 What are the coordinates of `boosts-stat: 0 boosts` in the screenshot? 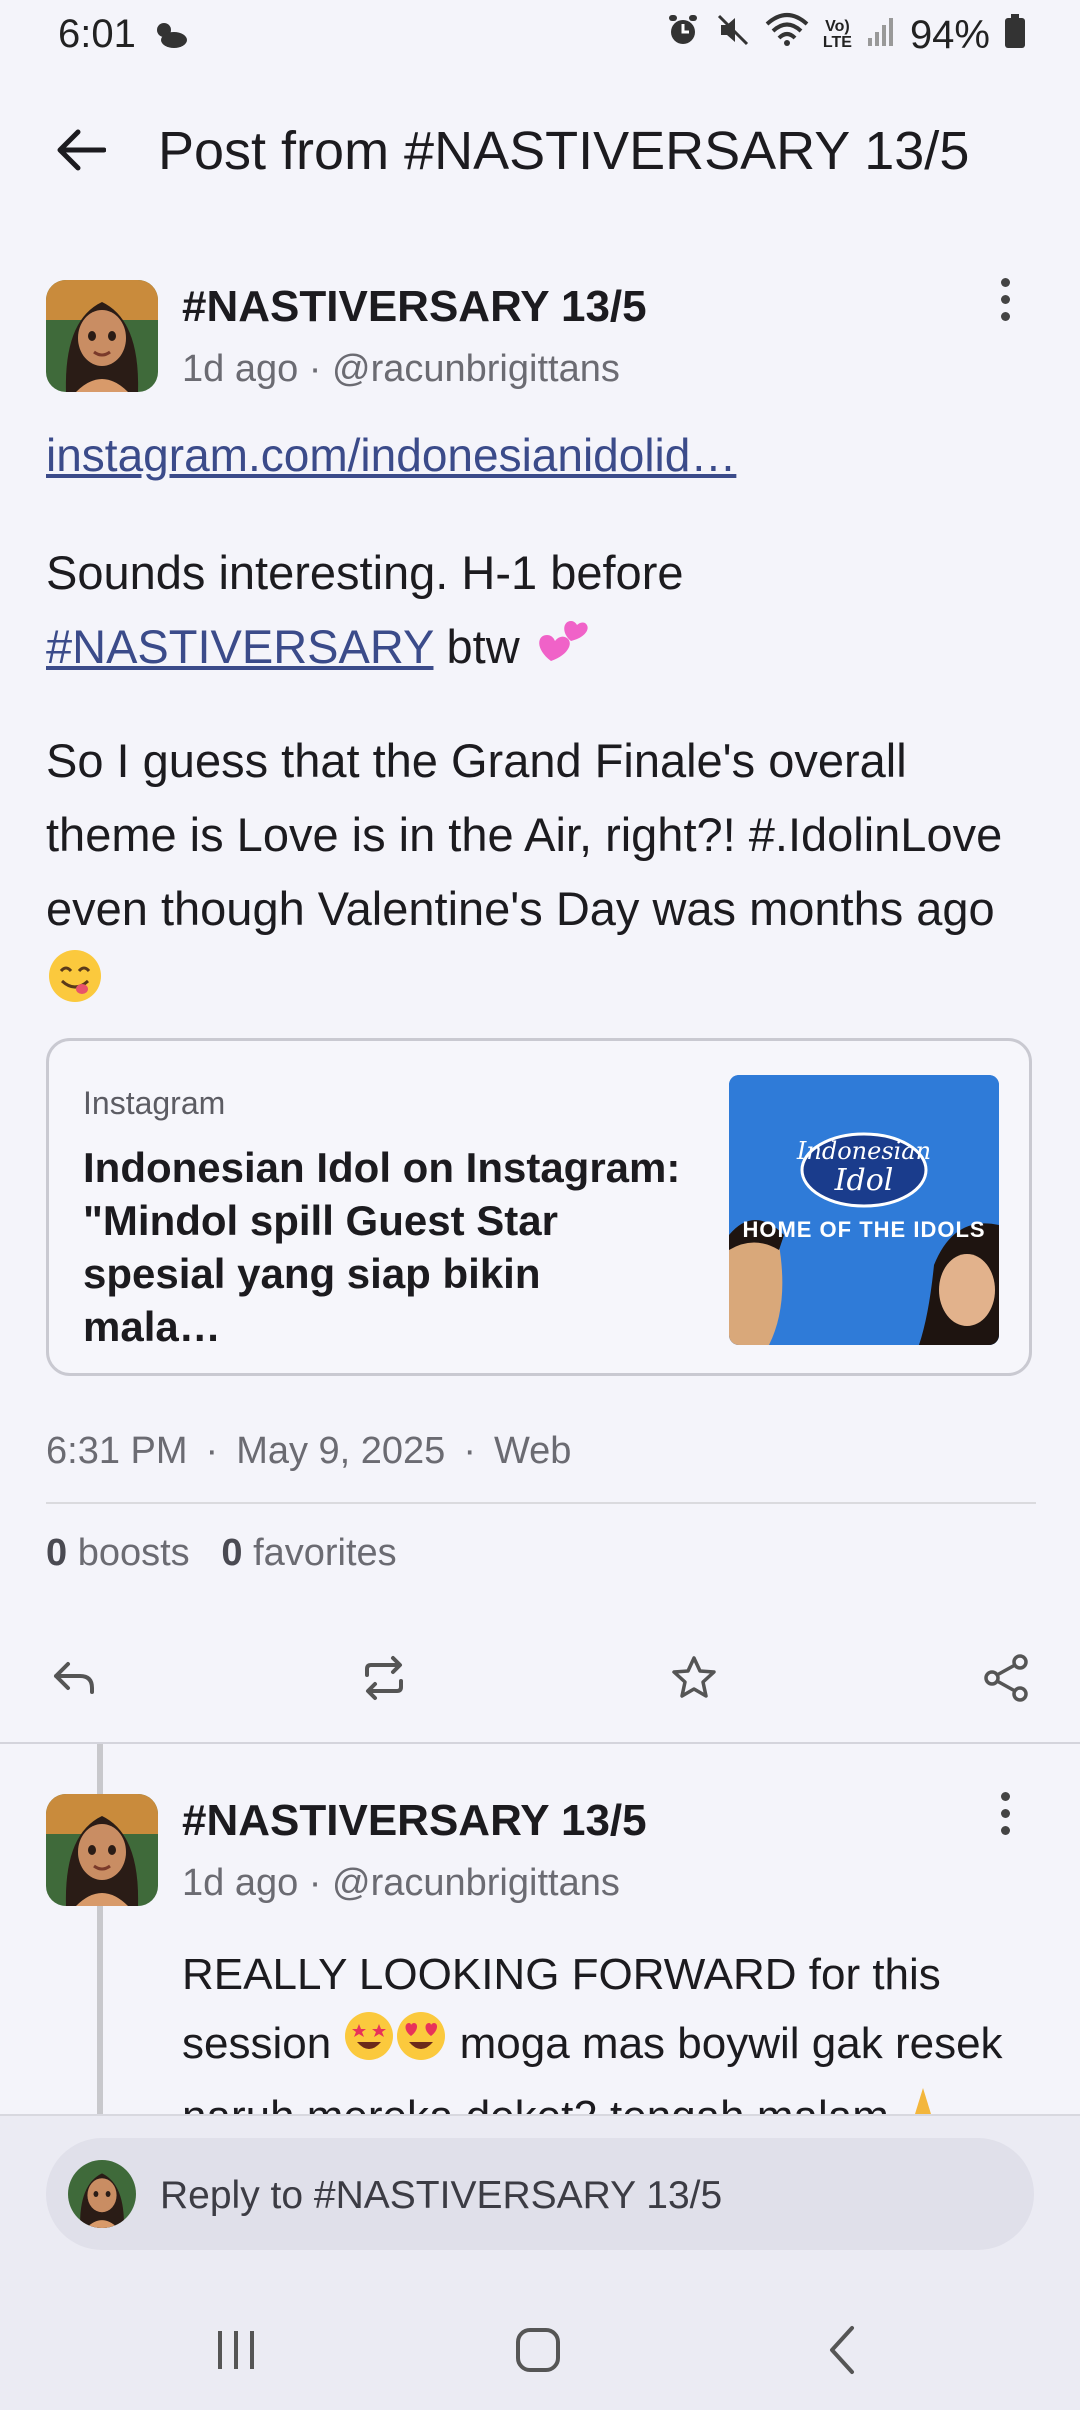 It's located at (118, 1553).